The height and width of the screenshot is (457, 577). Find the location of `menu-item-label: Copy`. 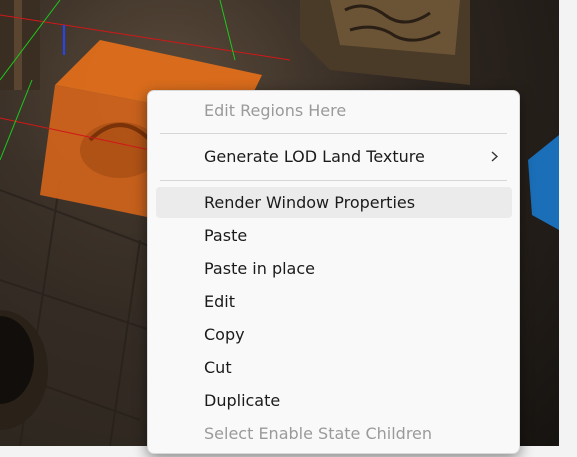

menu-item-label: Copy is located at coordinates (224, 334).